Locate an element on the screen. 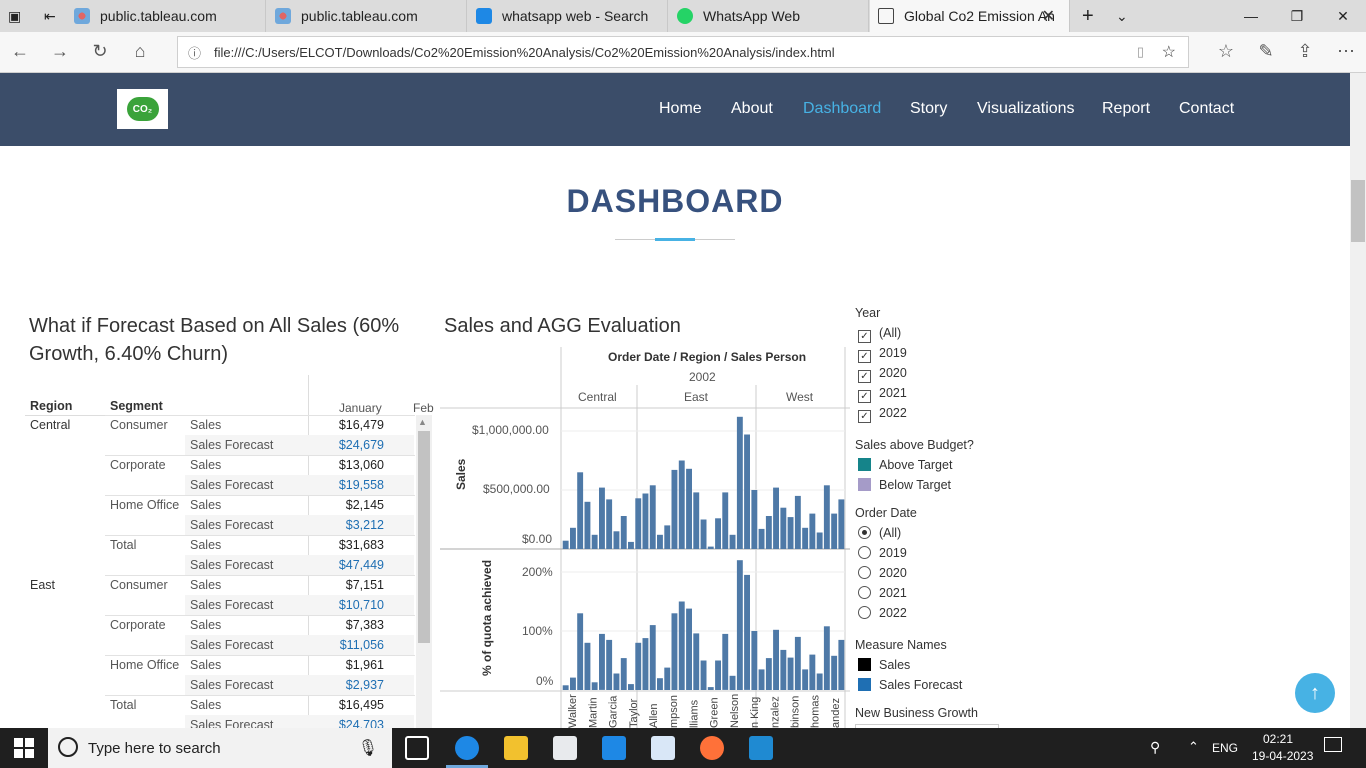  nav-dashboard: Dashboard is located at coordinates (842, 109).